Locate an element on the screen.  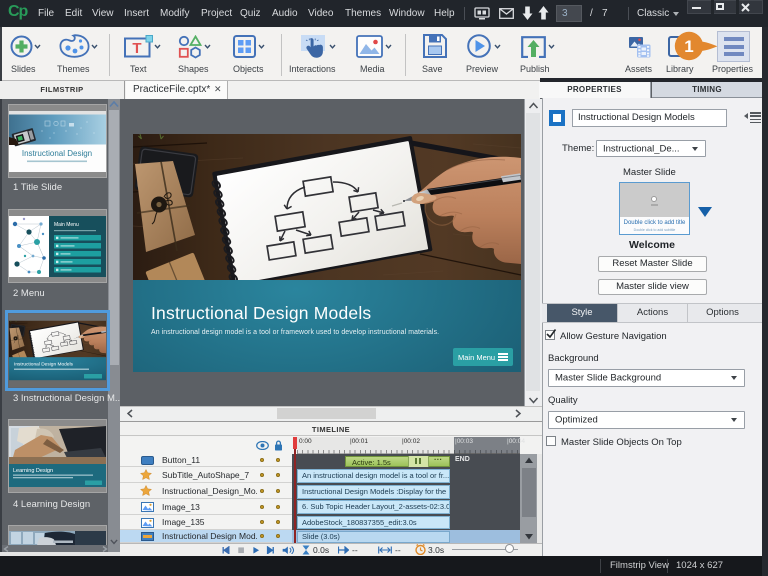
svg-text: Learning Design is located at coordinates (33, 471).